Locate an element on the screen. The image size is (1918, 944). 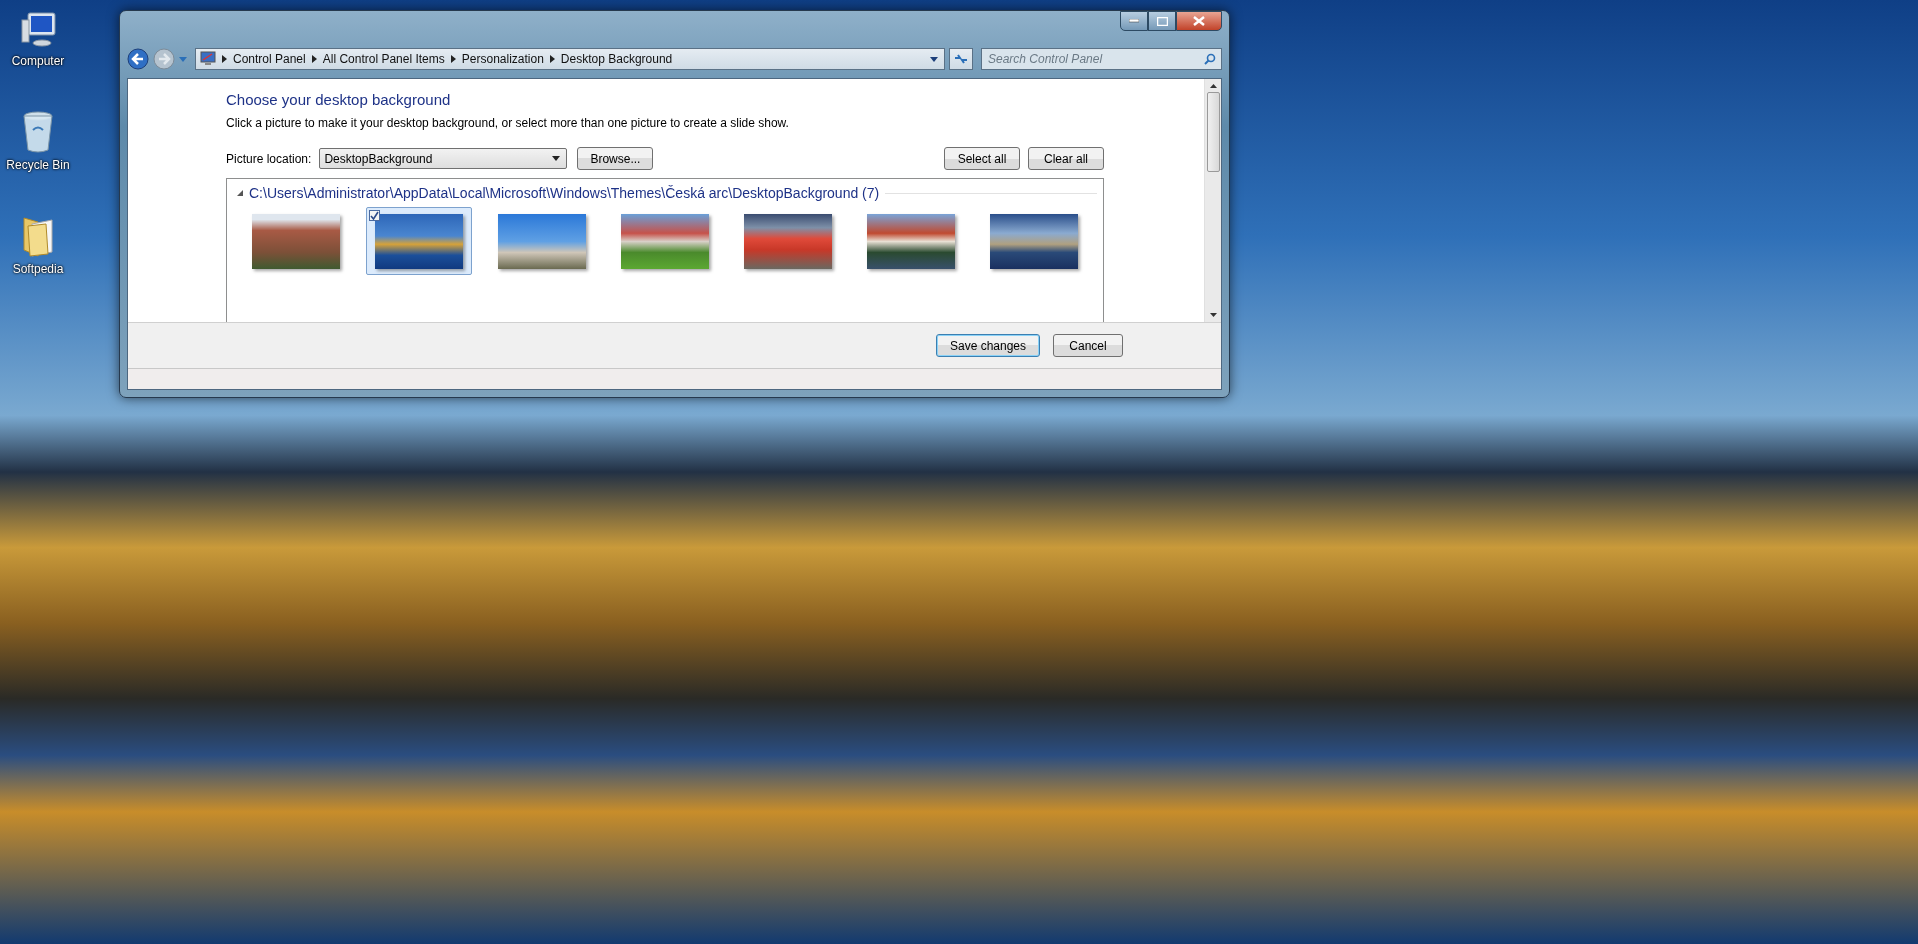
footer-button: Cancel is located at coordinates (1088, 345).